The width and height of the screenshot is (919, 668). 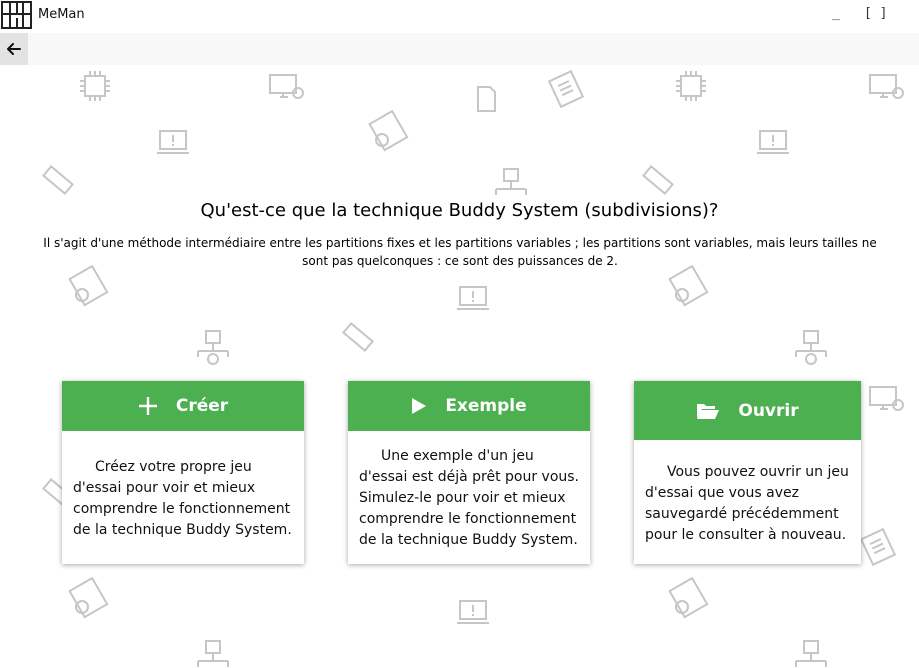 What do you see at coordinates (419, 406) in the screenshot?
I see `play-icon` at bounding box center [419, 406].